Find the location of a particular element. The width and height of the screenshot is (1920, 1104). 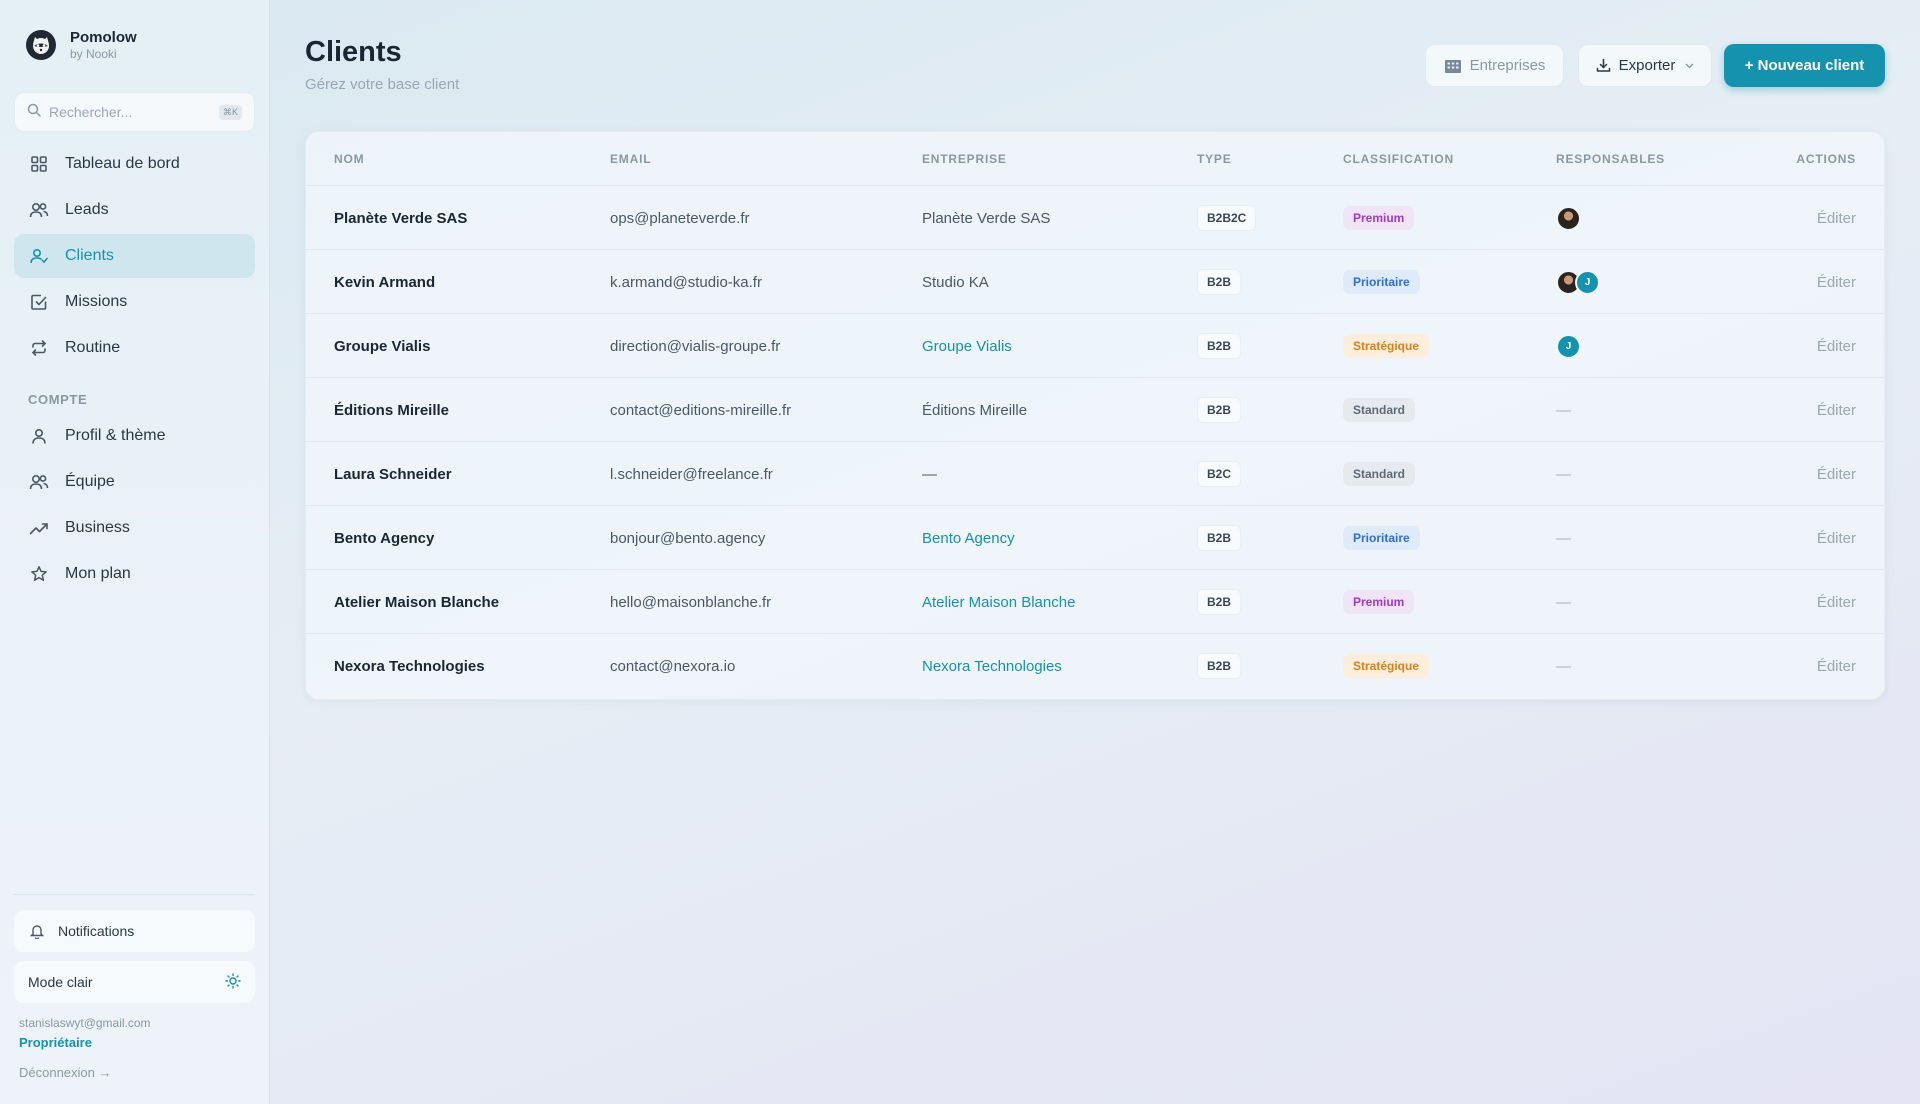

type-badge: B2C is located at coordinates (1219, 474).